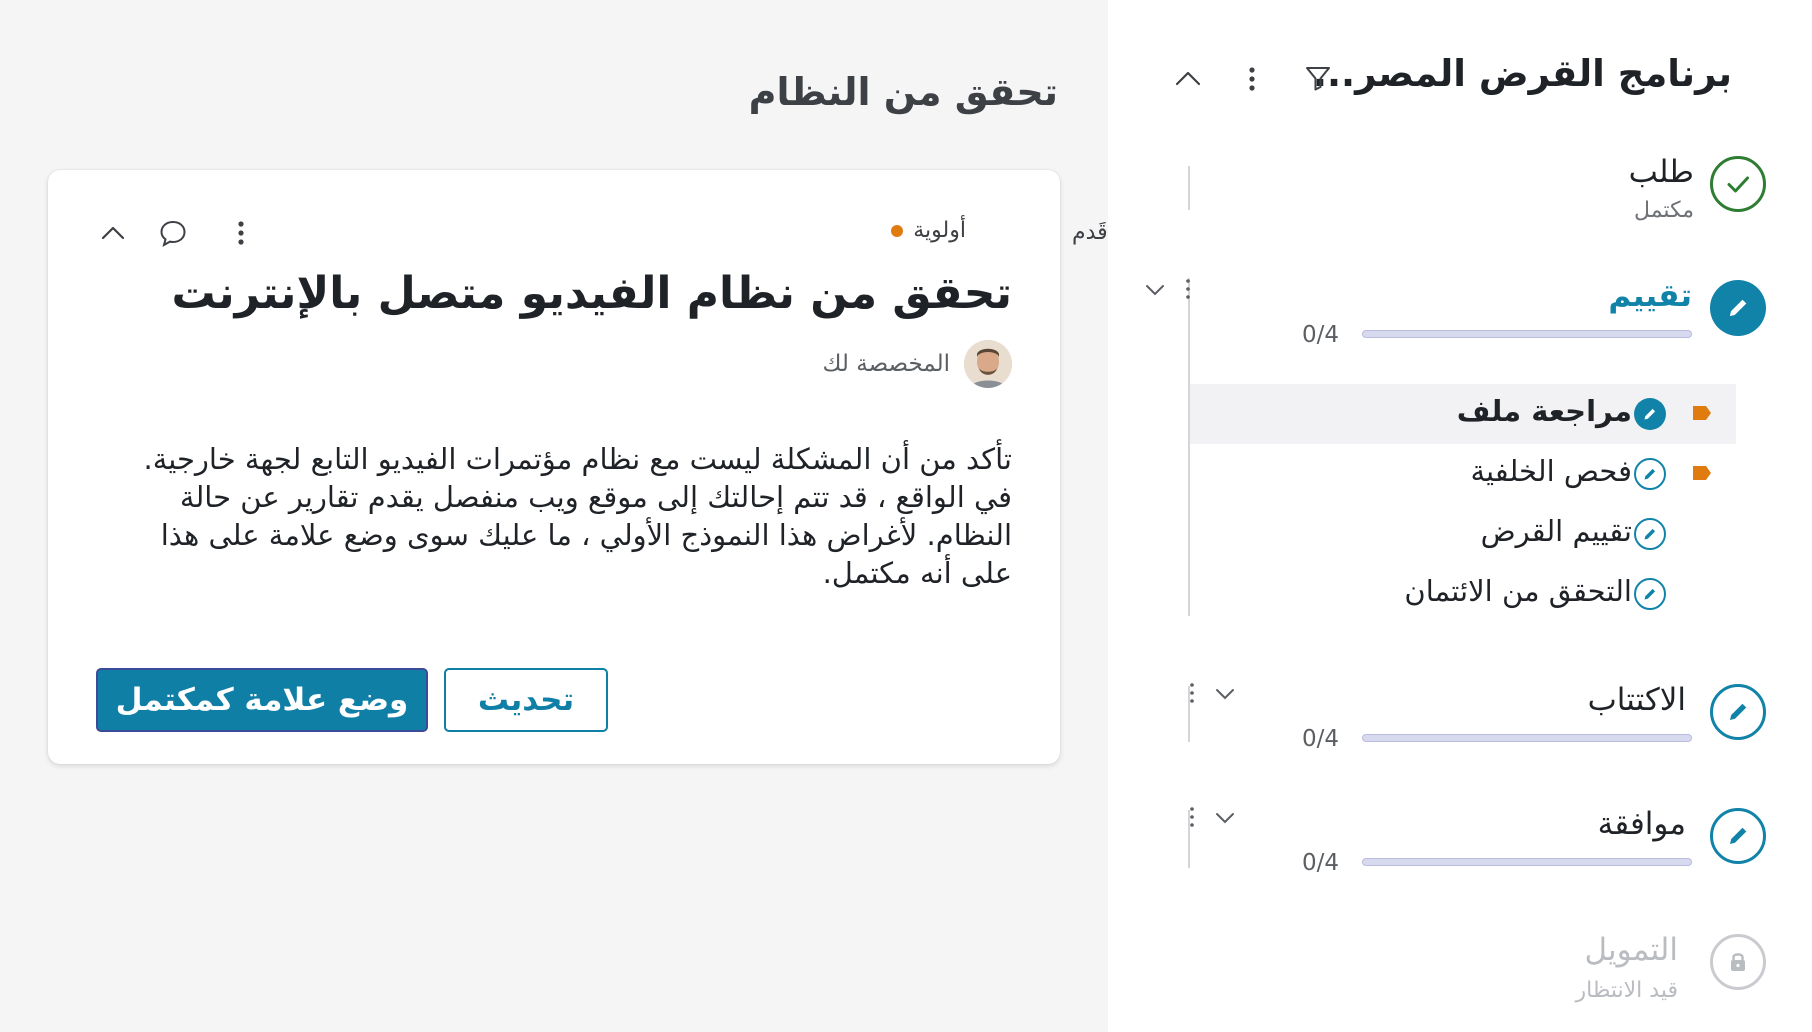 This screenshot has height=1032, width=1812. I want to click on stage-name-application: طلب, so click(1661, 172).